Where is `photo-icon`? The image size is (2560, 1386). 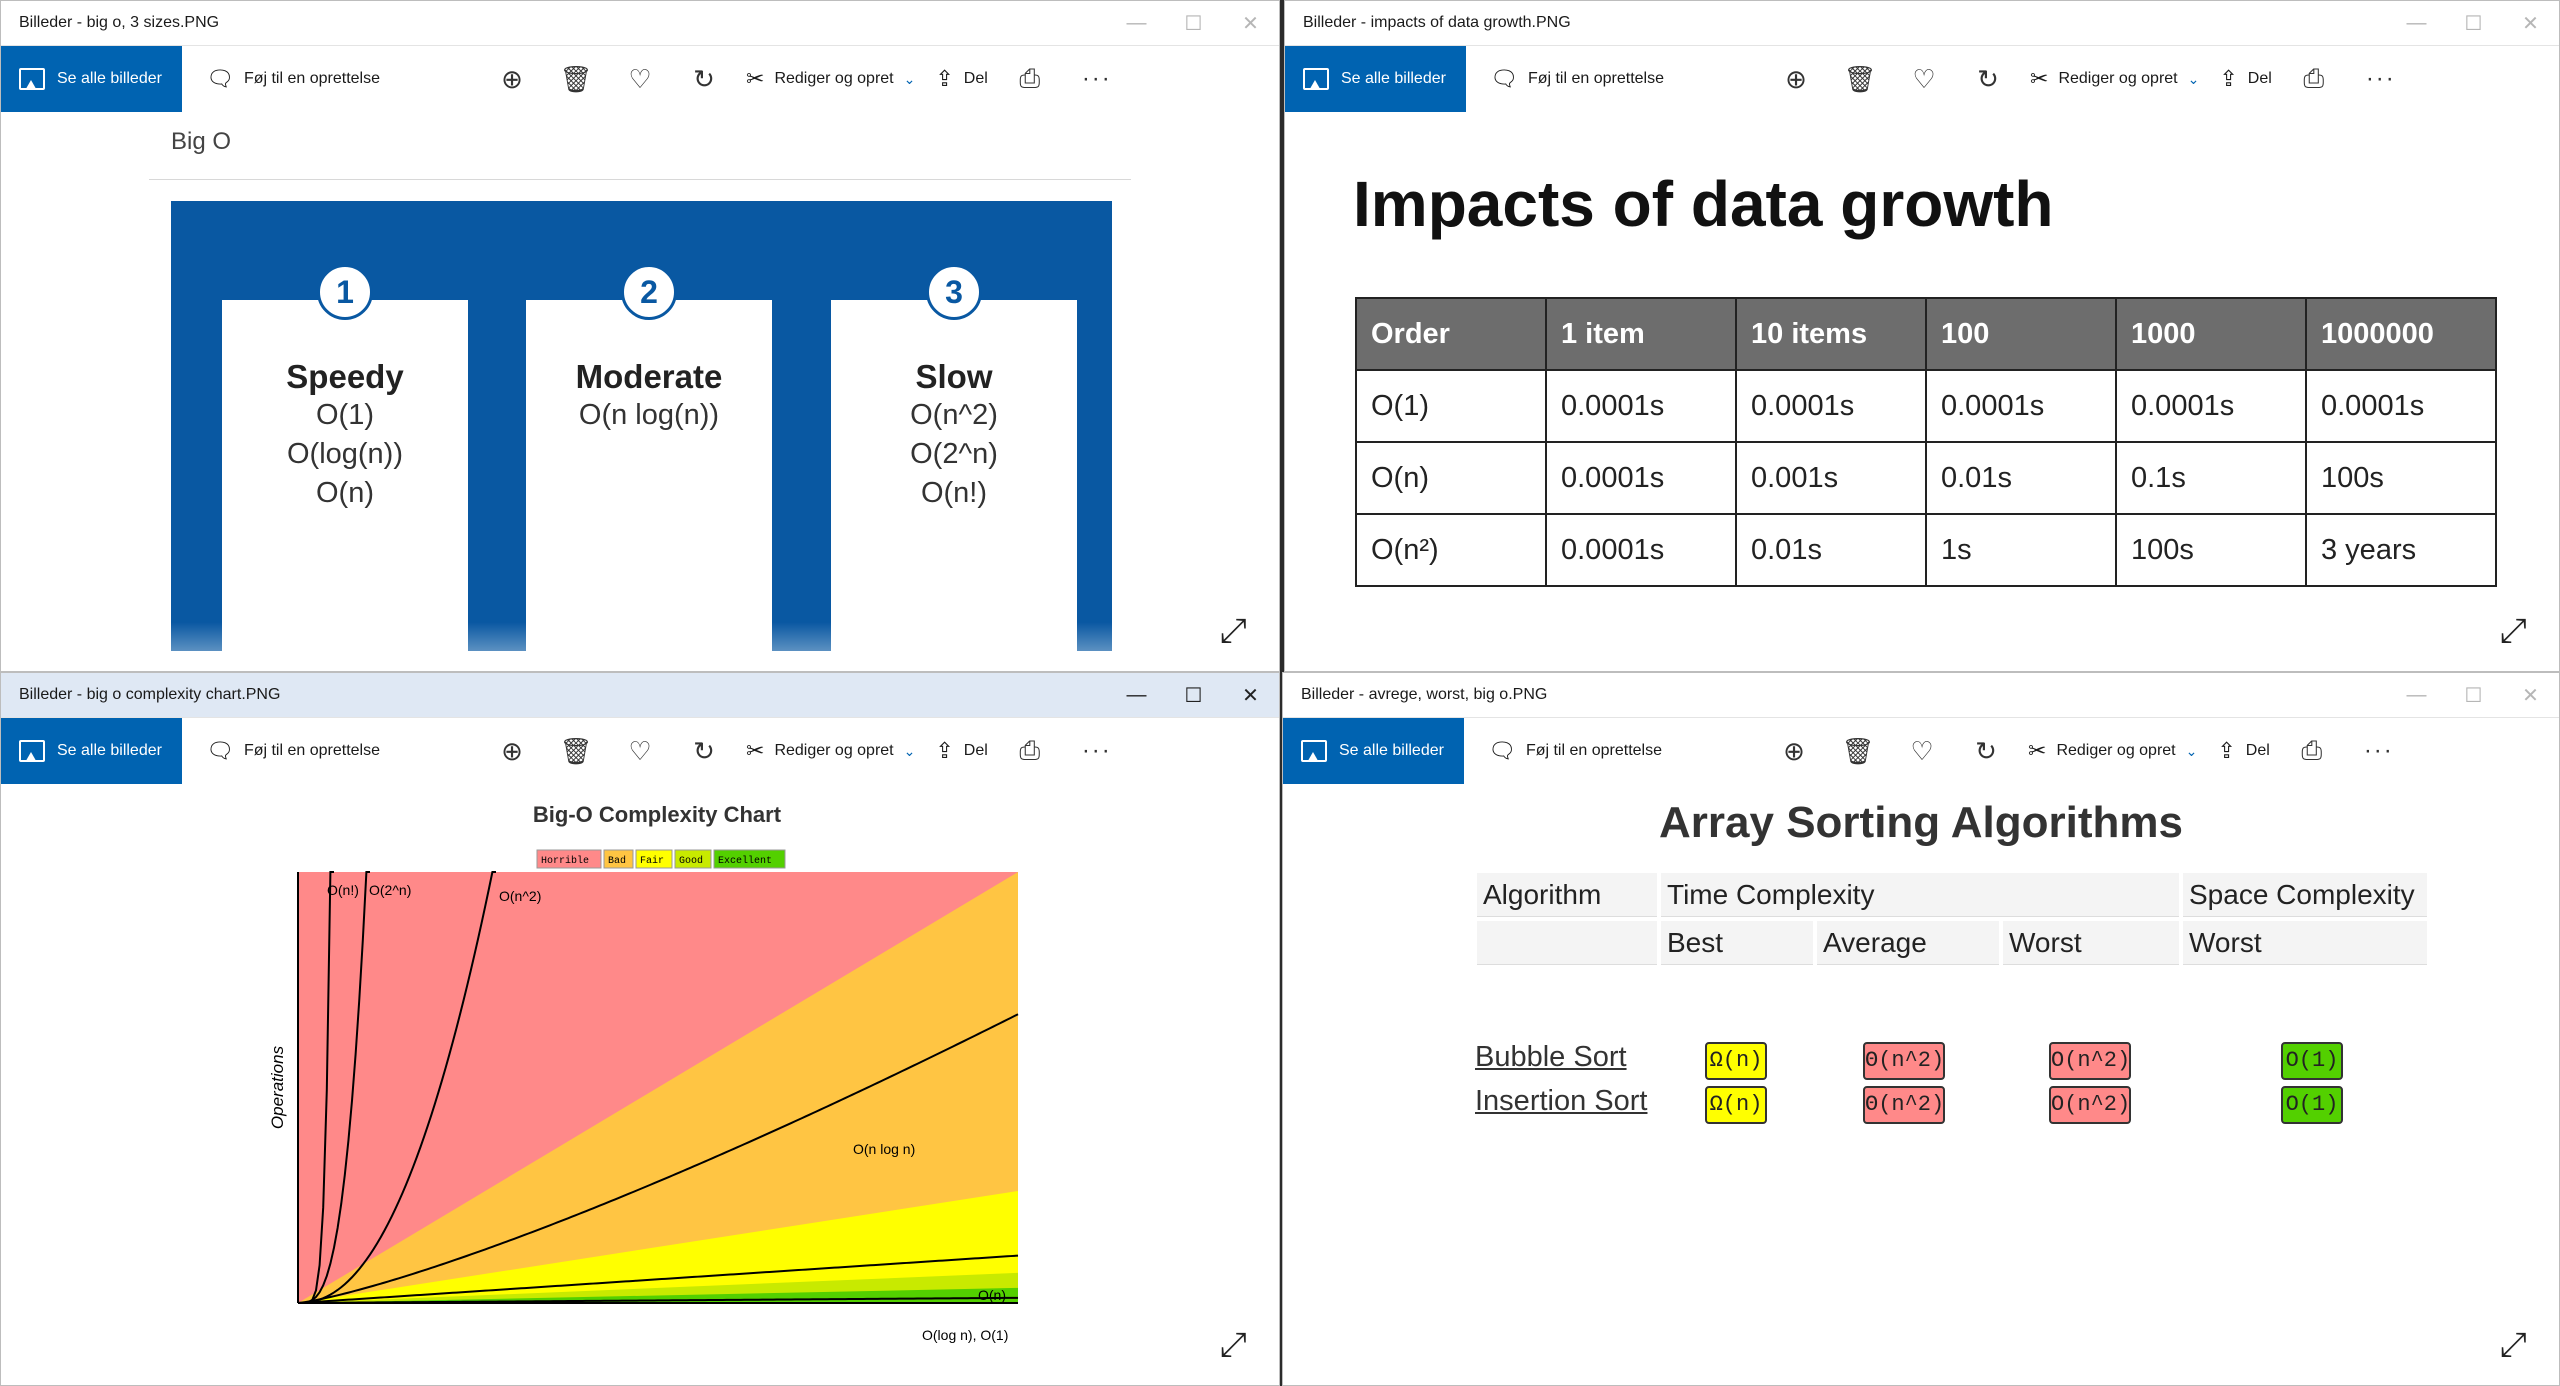
photo-icon is located at coordinates (1316, 79).